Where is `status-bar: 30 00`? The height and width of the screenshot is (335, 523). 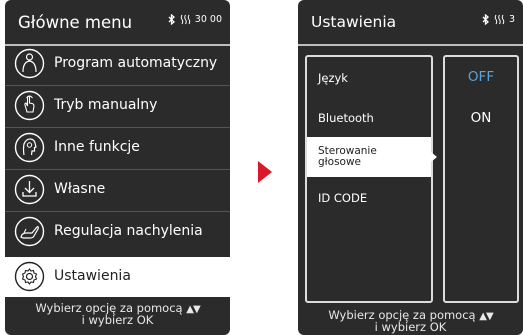 status-bar: 30 00 is located at coordinates (195, 19).